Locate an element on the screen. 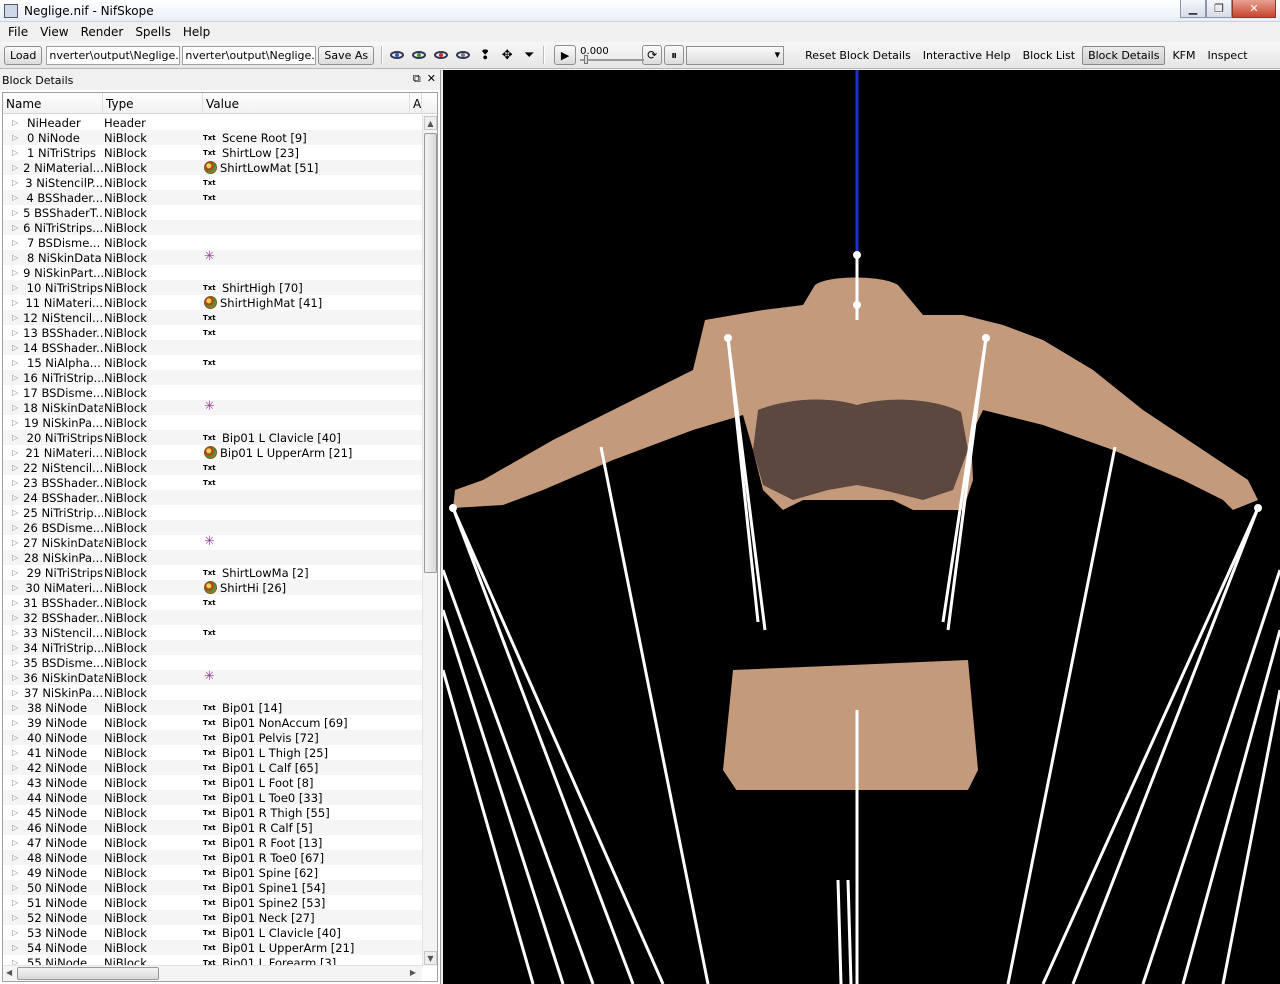 This screenshot has height=984, width=1280. horizontal-scrollbar: ◀ ▶ is located at coordinates (212, 973).